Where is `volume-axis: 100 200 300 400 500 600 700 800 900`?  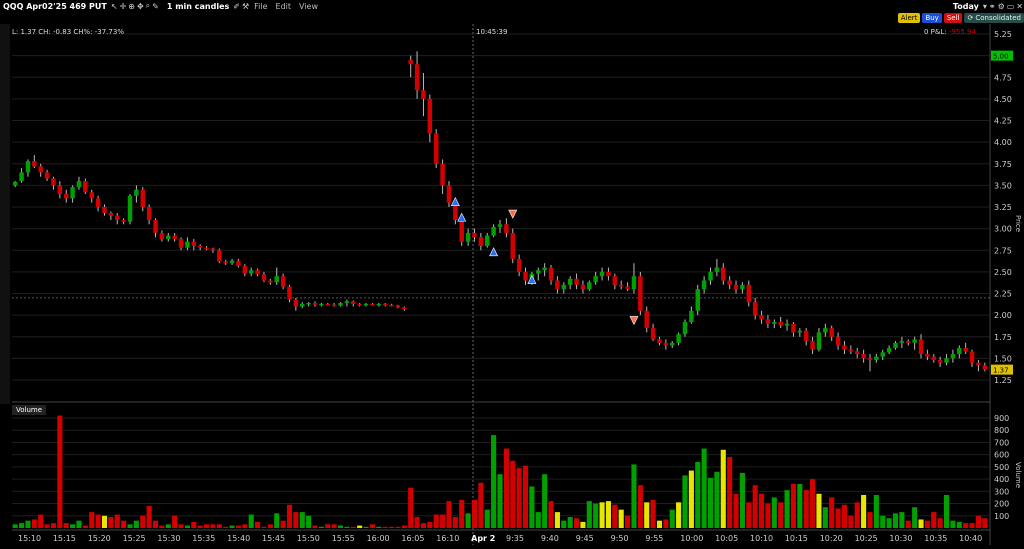 volume-axis: 100 200 300 400 500 600 700 800 900 is located at coordinates (1001, 467).